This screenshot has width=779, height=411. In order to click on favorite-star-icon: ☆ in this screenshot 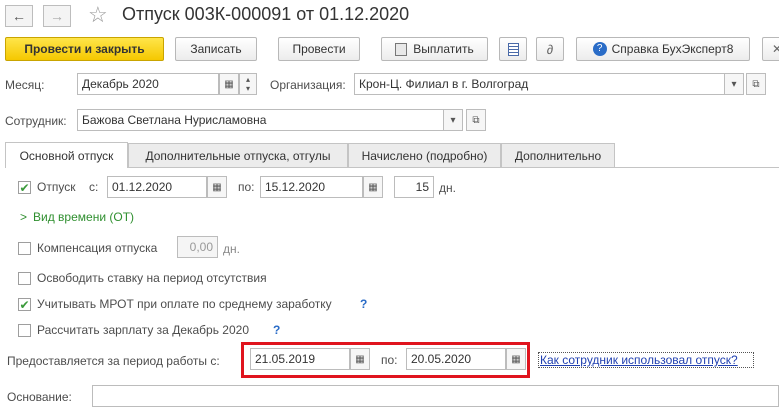, I will do `click(98, 15)`.